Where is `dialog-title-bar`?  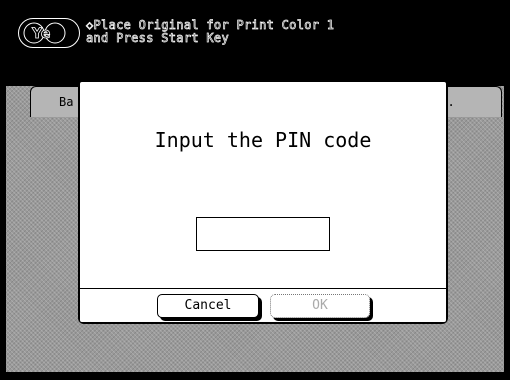 dialog-title-bar is located at coordinates (263, 71).